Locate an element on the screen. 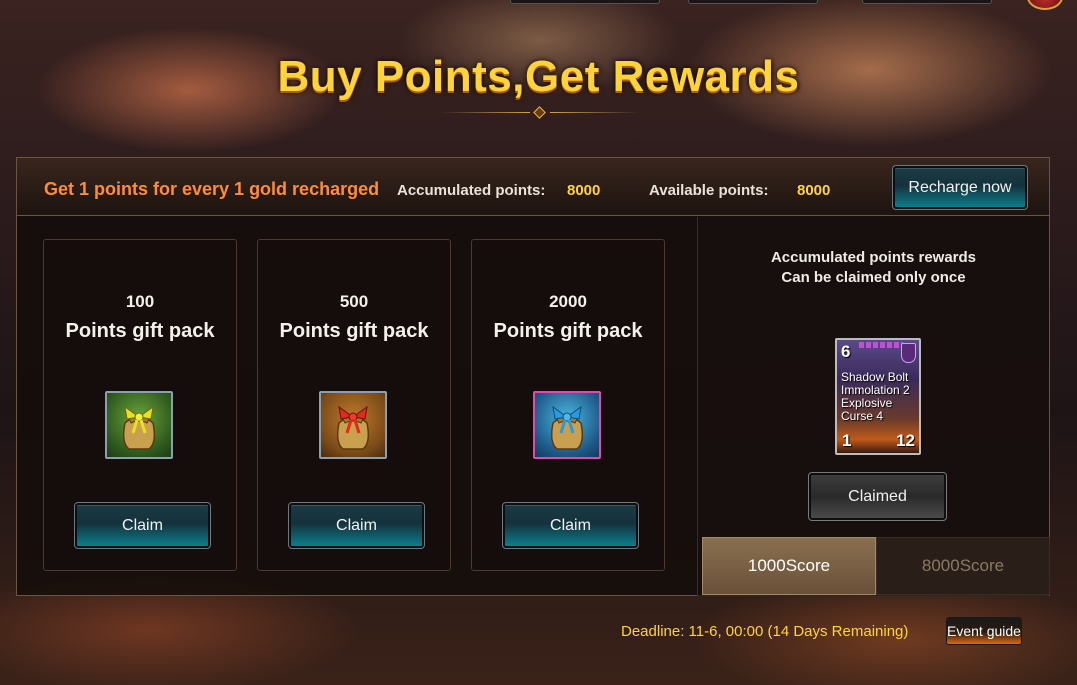  card-health: 12 is located at coordinates (905, 440).